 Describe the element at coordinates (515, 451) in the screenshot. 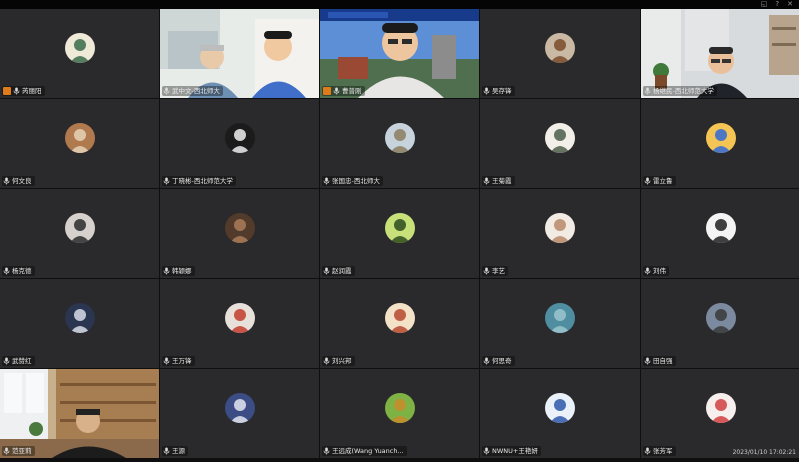

I see `participant-name: NWNU+王艳妍` at that location.